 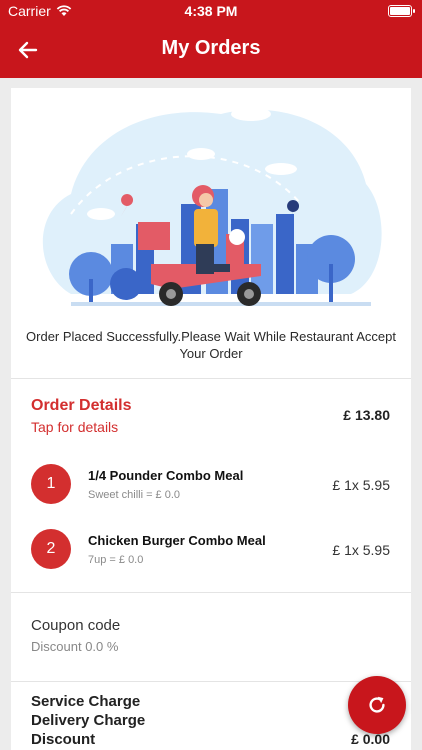 I want to click on item-option: 7up = £ 0.0, so click(x=116, y=560).